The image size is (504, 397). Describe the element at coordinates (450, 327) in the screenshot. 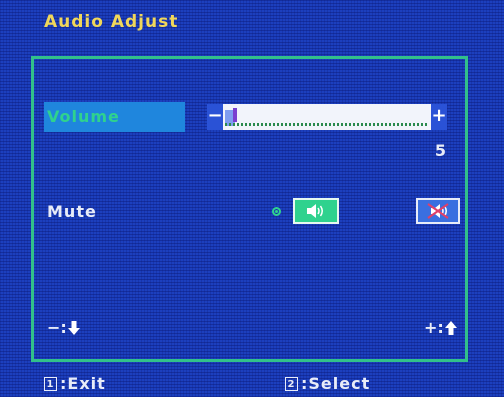

I see `arrow-up-icon` at that location.